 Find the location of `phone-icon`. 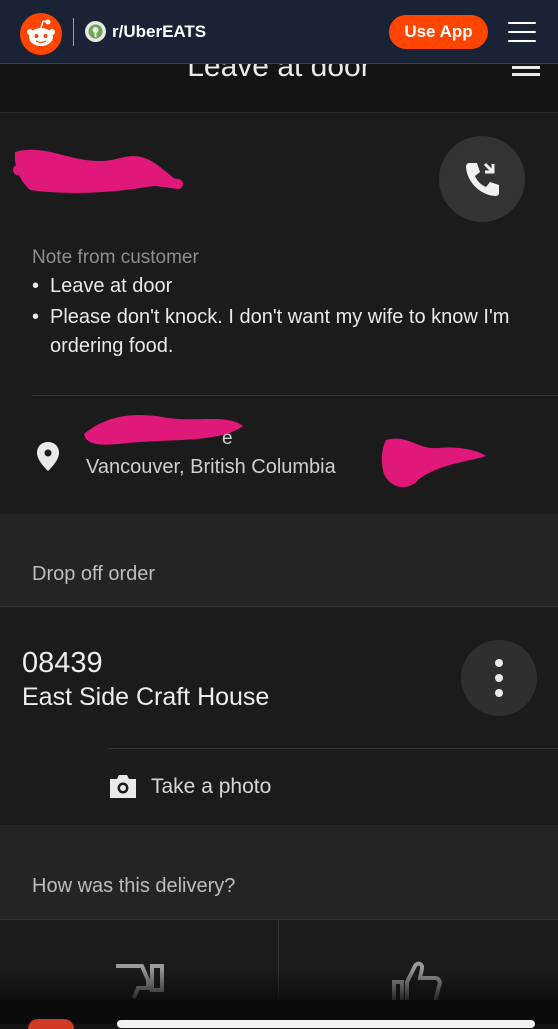

phone-icon is located at coordinates (482, 179).